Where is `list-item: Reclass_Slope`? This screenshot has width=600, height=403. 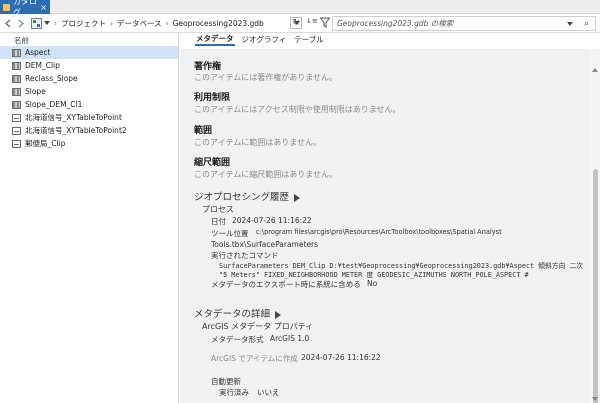 list-item: Reclass_Slope is located at coordinates (89, 78).